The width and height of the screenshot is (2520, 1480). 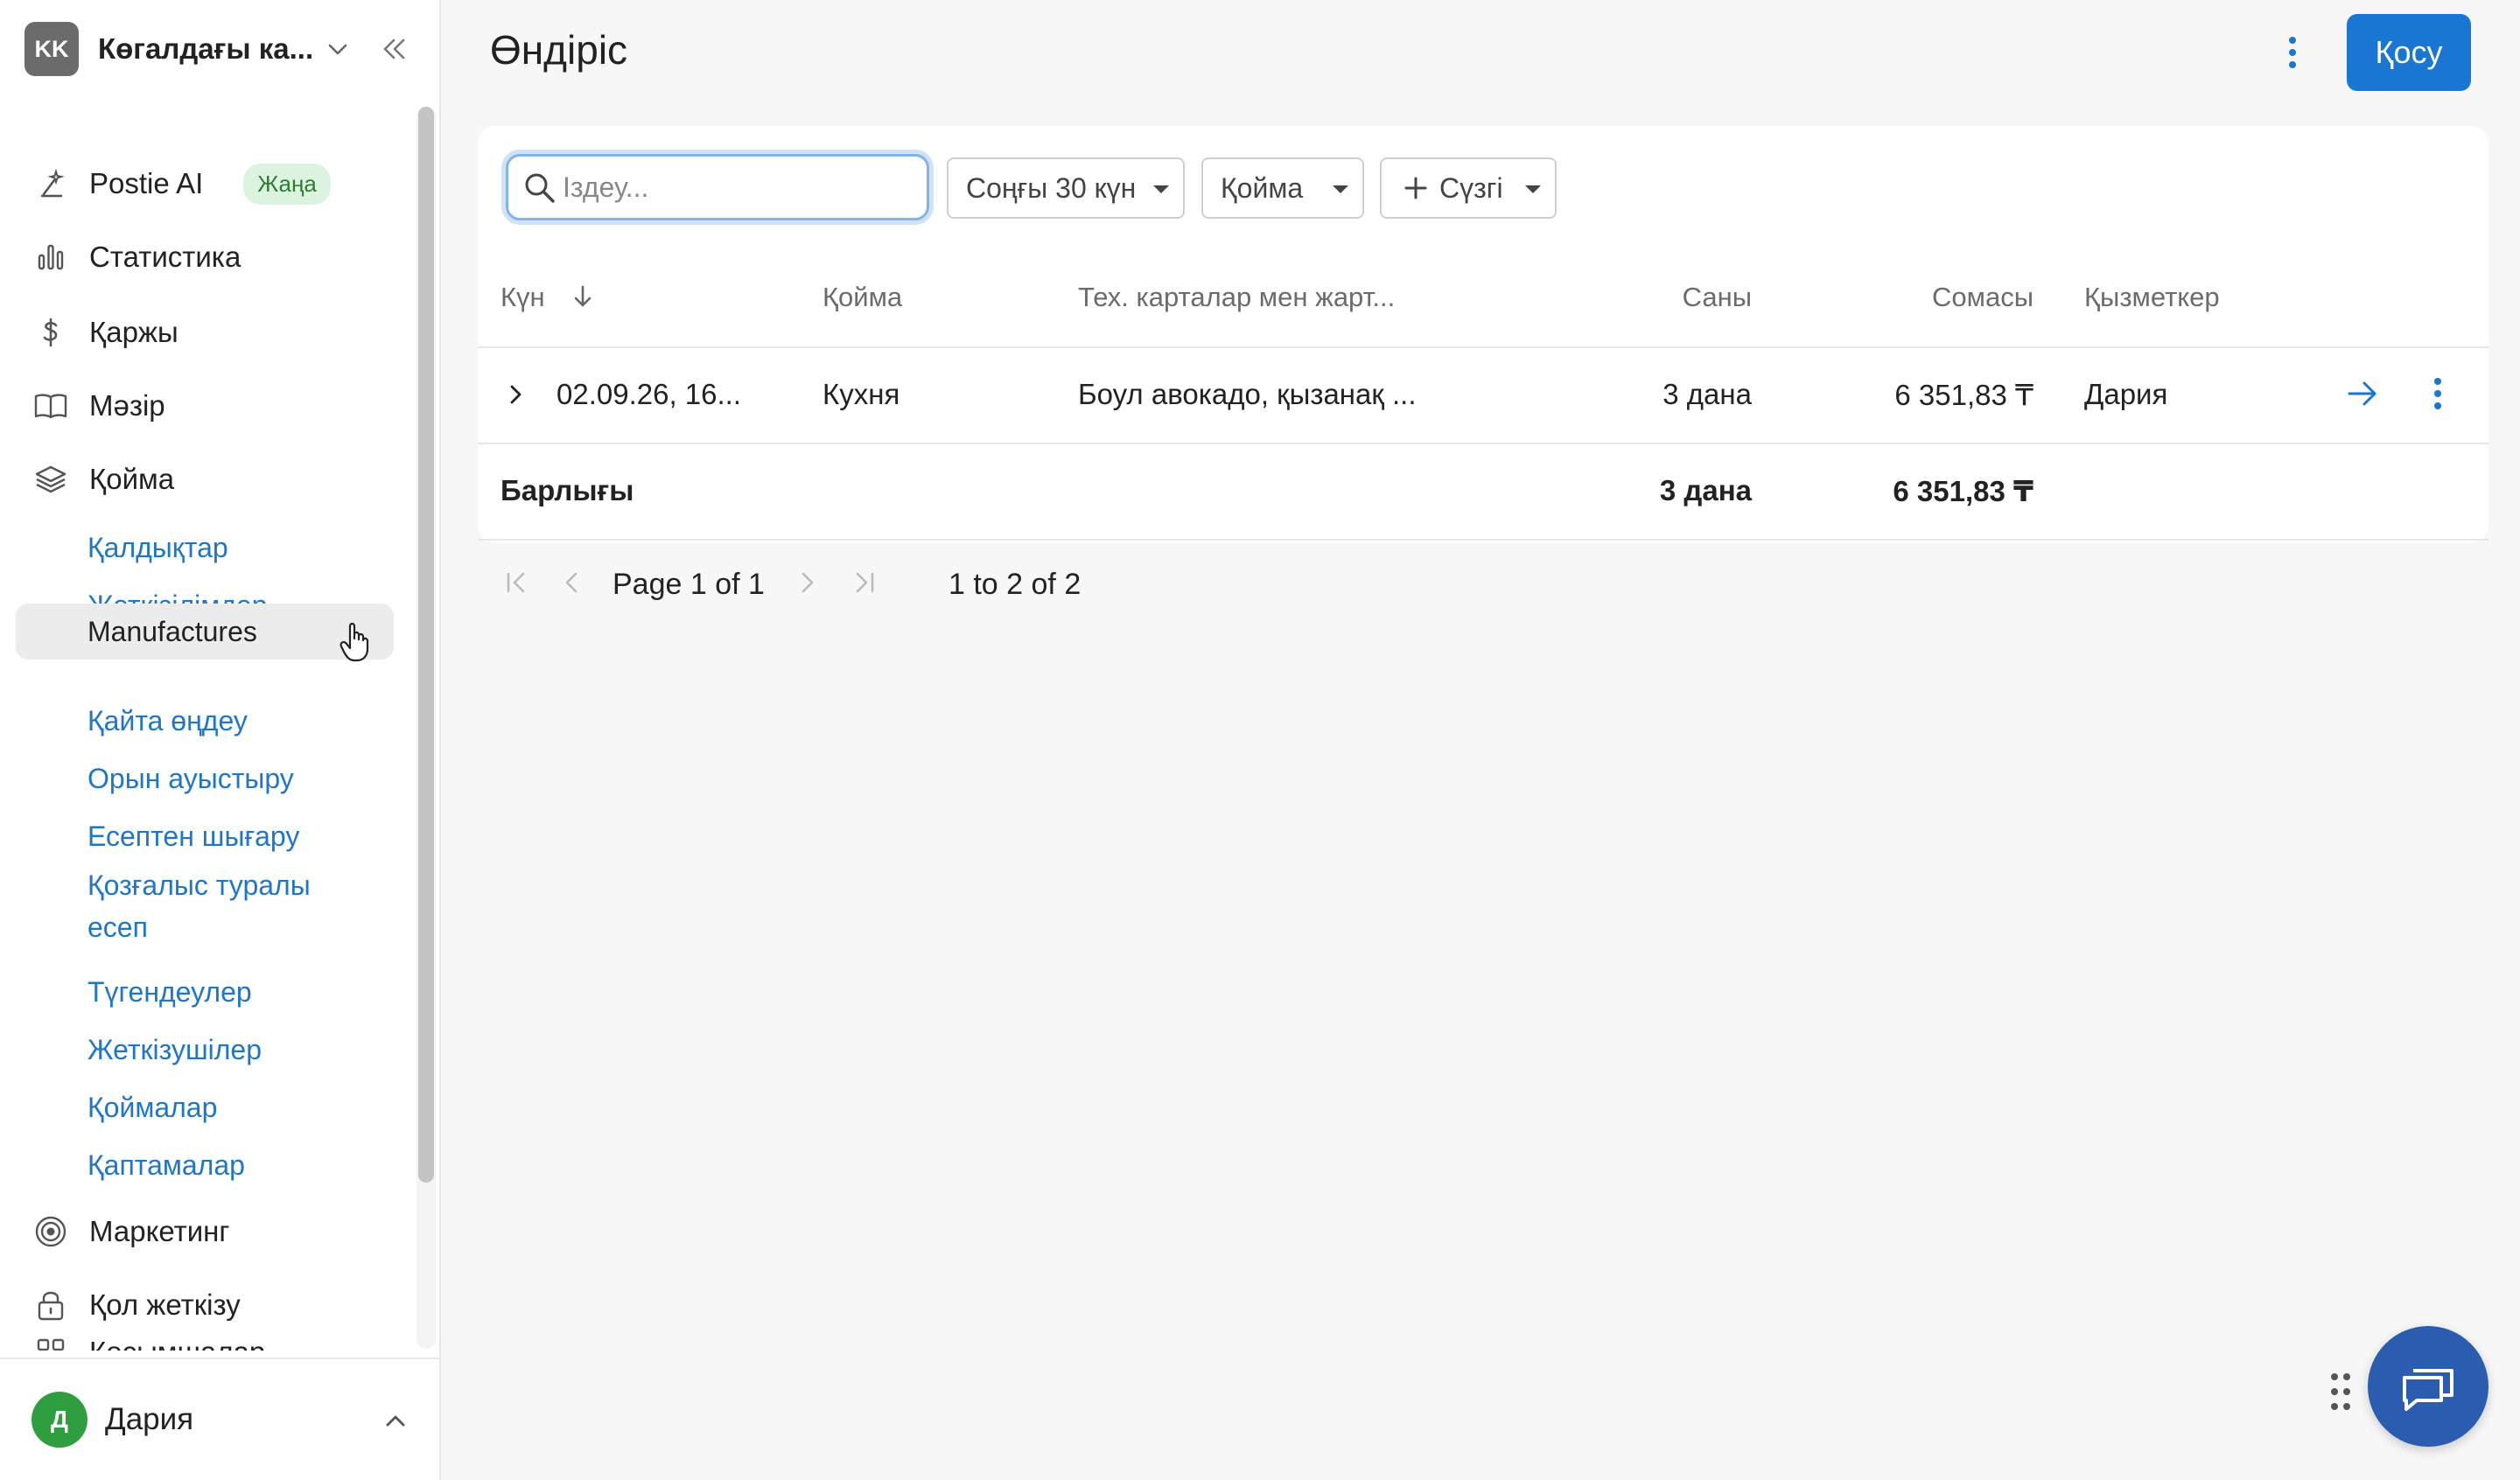 What do you see at coordinates (727, 584) in the screenshot?
I see `of-word: of` at bounding box center [727, 584].